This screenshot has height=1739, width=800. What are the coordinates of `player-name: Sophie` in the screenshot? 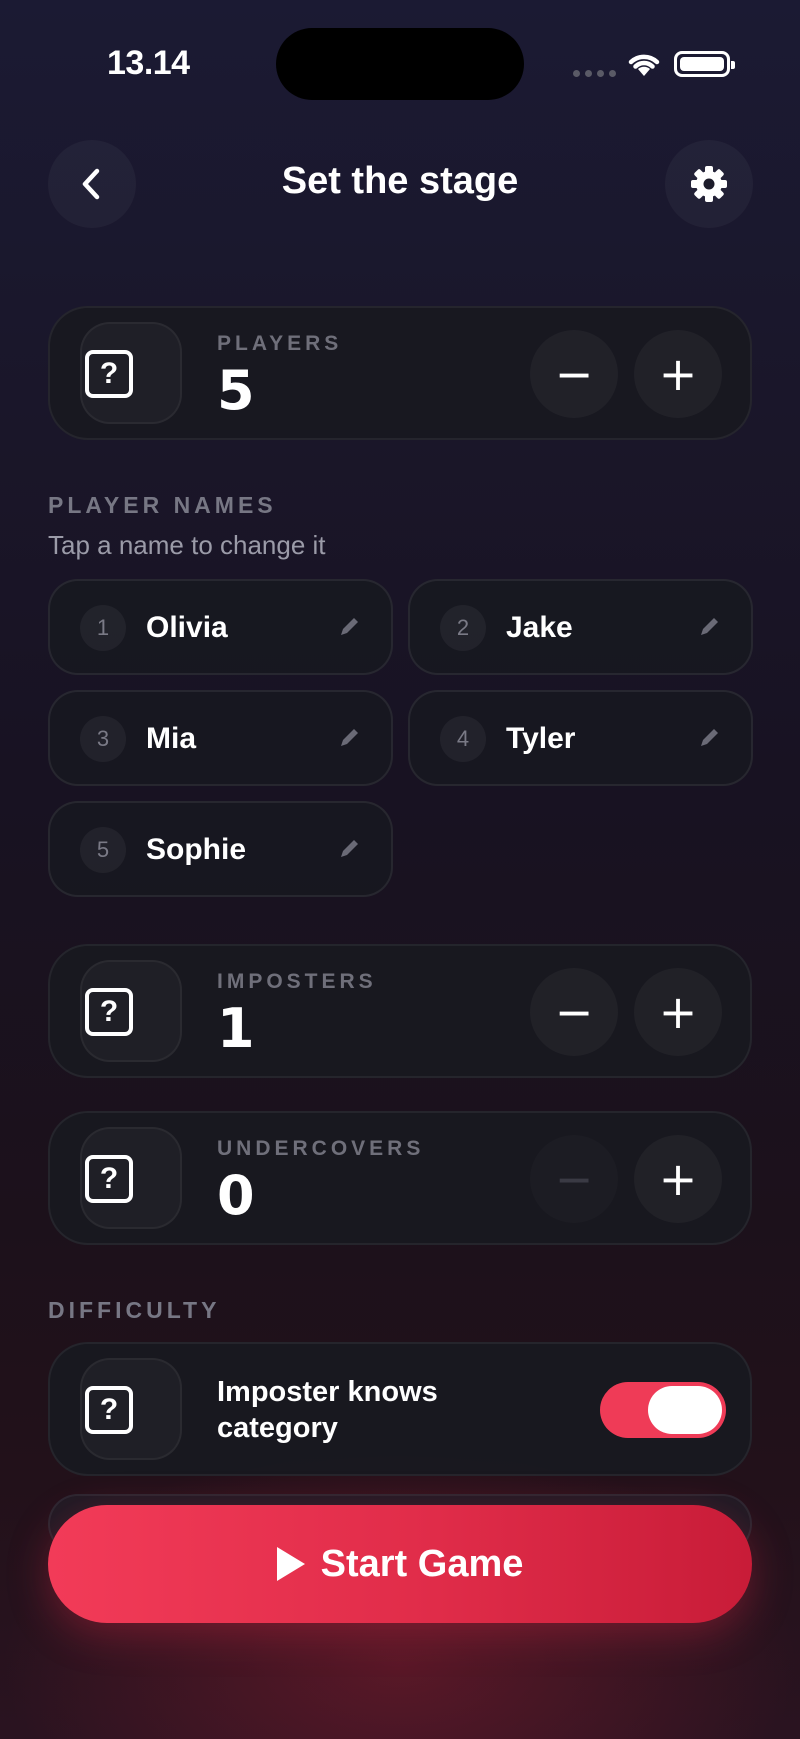 It's located at (196, 849).